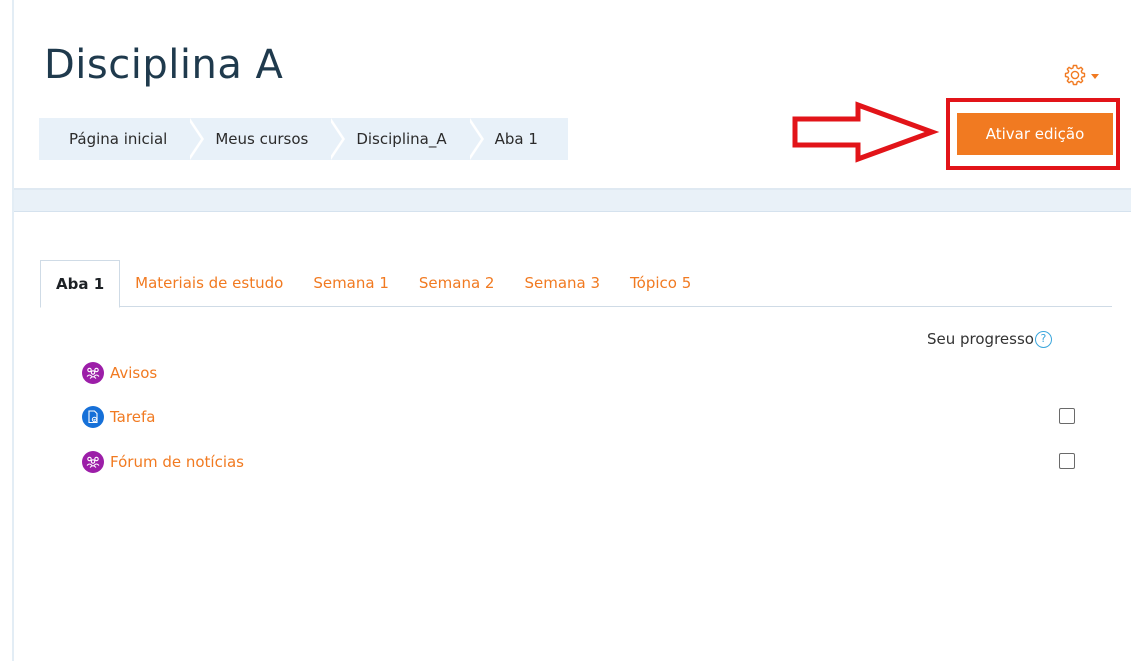 The image size is (1131, 661). What do you see at coordinates (866, 132) in the screenshot?
I see `annotation-arrow-icon` at bounding box center [866, 132].